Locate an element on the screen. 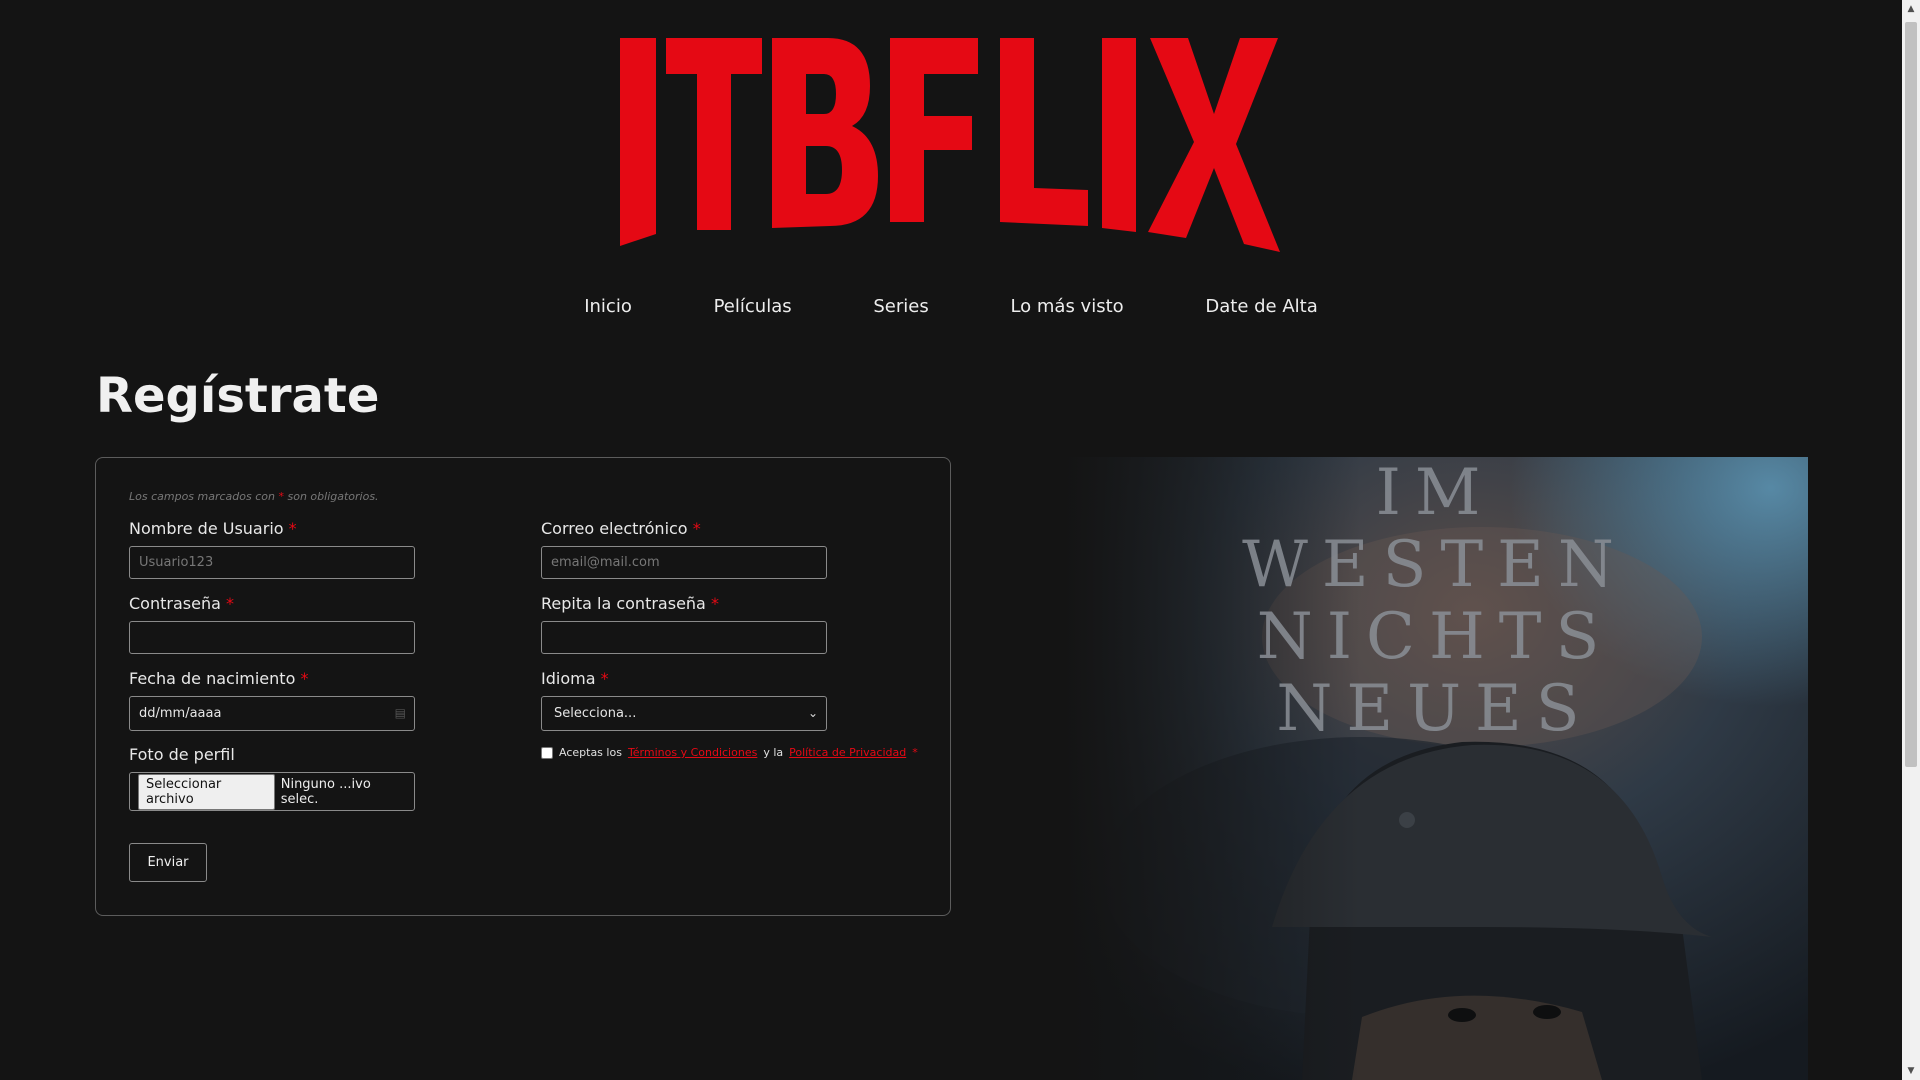 The width and height of the screenshot is (1920, 1080). terms-text-2: y la is located at coordinates (773, 752).